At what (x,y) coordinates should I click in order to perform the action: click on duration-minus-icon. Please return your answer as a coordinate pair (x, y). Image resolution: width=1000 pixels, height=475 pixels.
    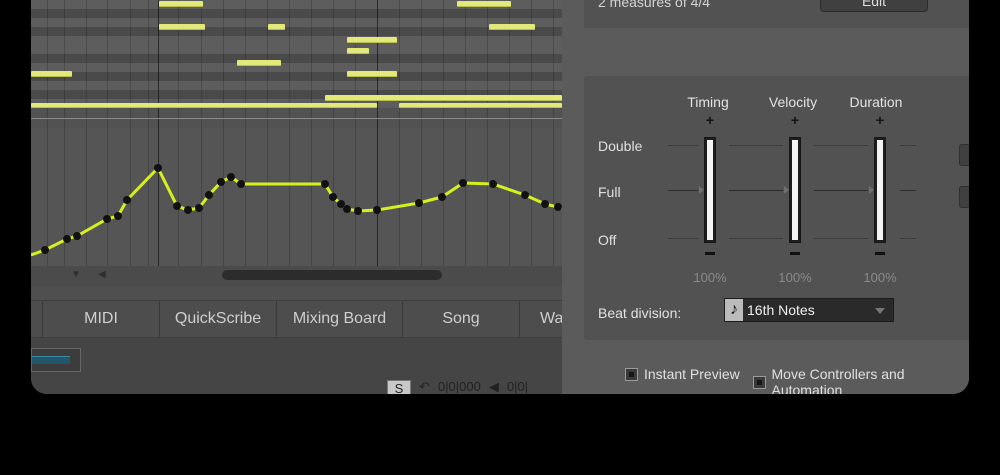
    Looking at the image, I should click on (880, 253).